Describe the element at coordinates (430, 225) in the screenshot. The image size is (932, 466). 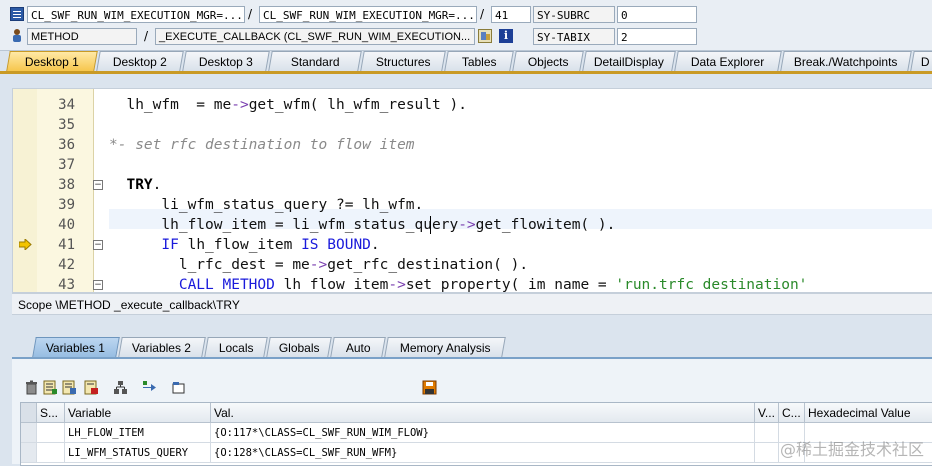
I see `text-cursor` at that location.